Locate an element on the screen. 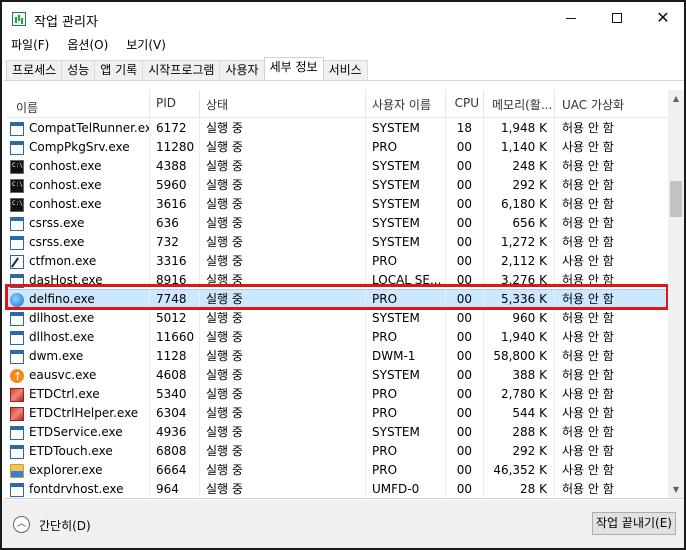 Image resolution: width=686 pixels, height=550 pixels. column-header-pid: PID is located at coordinates (175, 104).